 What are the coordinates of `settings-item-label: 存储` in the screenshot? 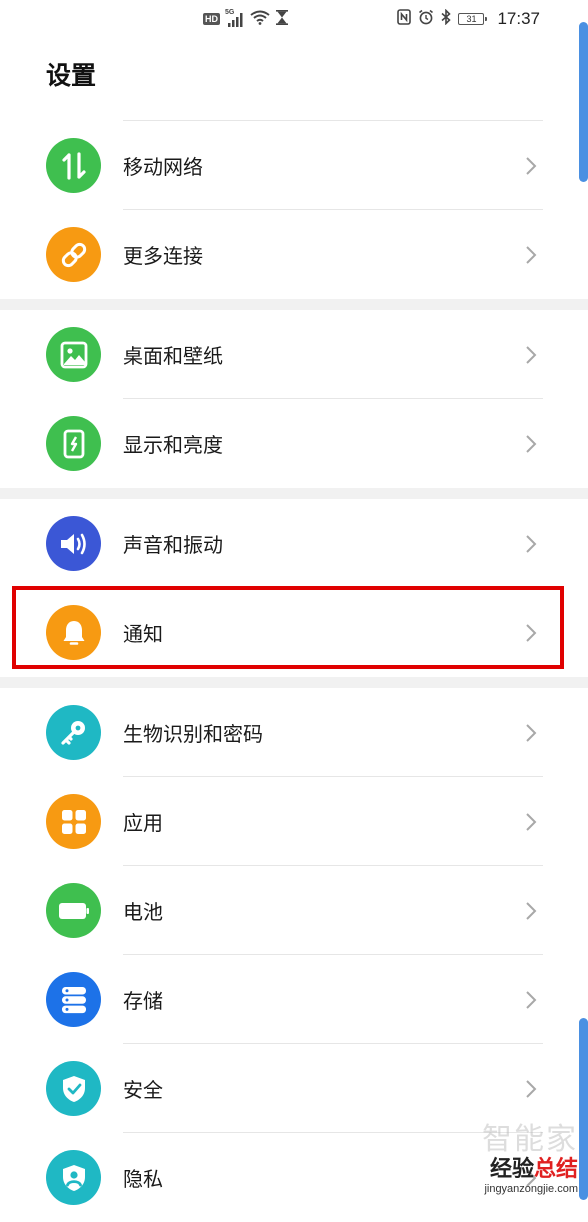 It's located at (143, 1001).